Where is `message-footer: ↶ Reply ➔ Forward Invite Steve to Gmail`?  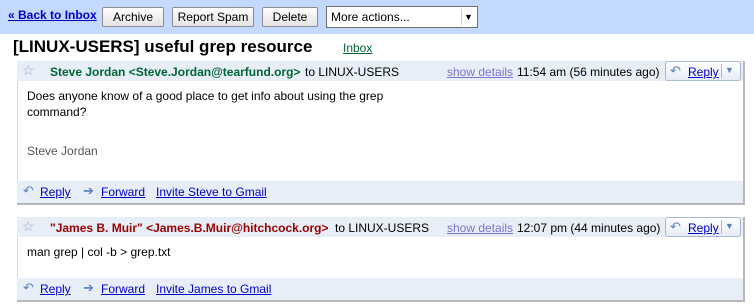 message-footer: ↶ Reply ➔ Forward Invite Steve to Gmail is located at coordinates (380, 192).